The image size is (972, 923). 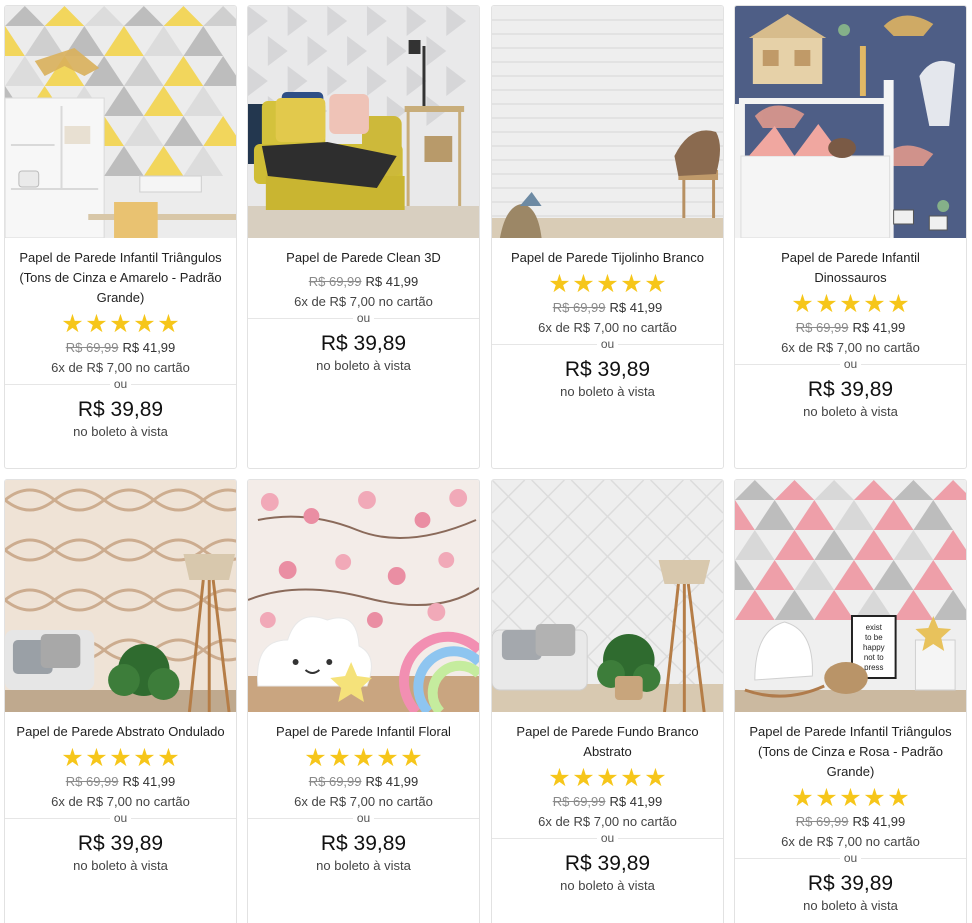 I want to click on product-title: Papel de Parede Abstrato Ondulado, so click(x=120, y=732).